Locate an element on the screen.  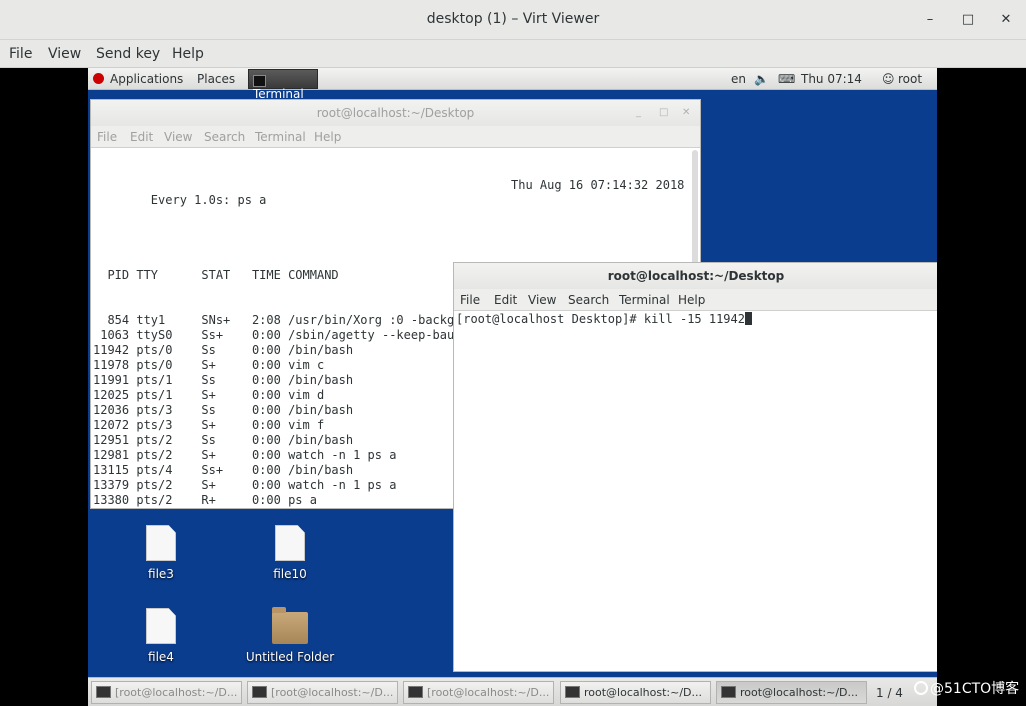
text-cursor is located at coordinates (748, 318).